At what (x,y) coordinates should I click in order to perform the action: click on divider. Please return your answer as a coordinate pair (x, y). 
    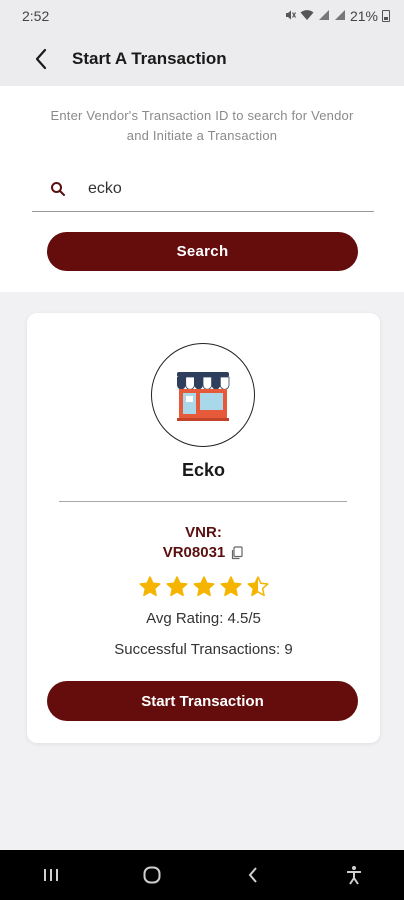
    Looking at the image, I should click on (203, 501).